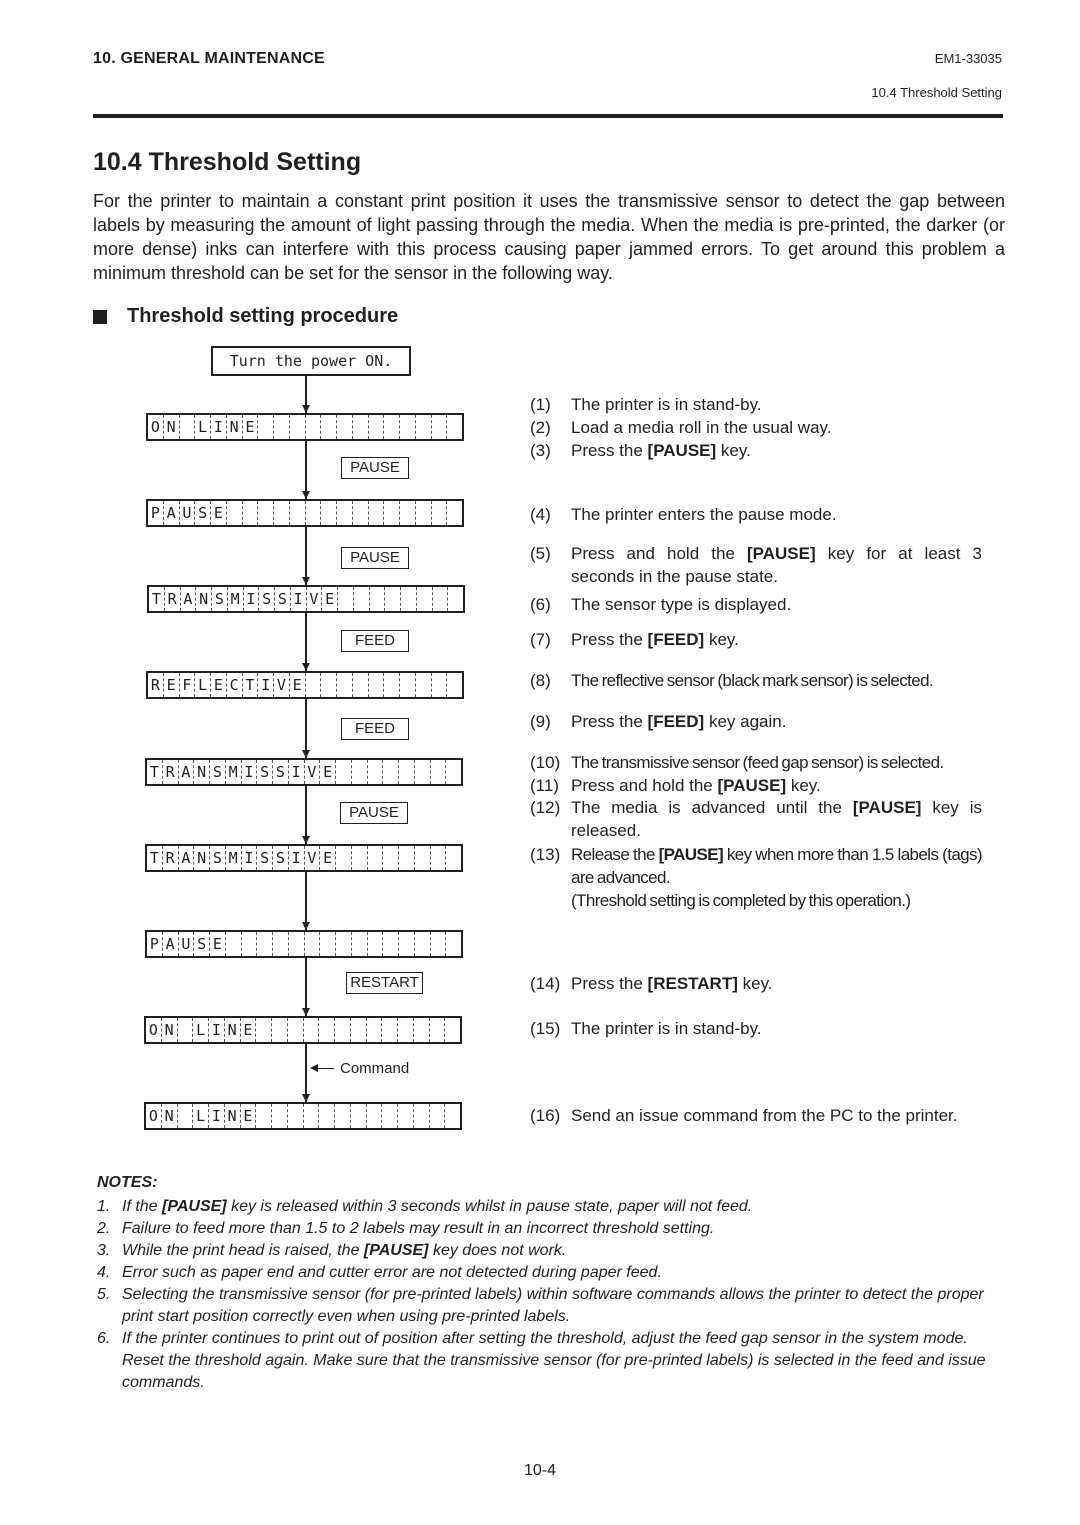 Image resolution: width=1080 pixels, height=1525 pixels. I want to click on note-number: 1., so click(104, 1206).